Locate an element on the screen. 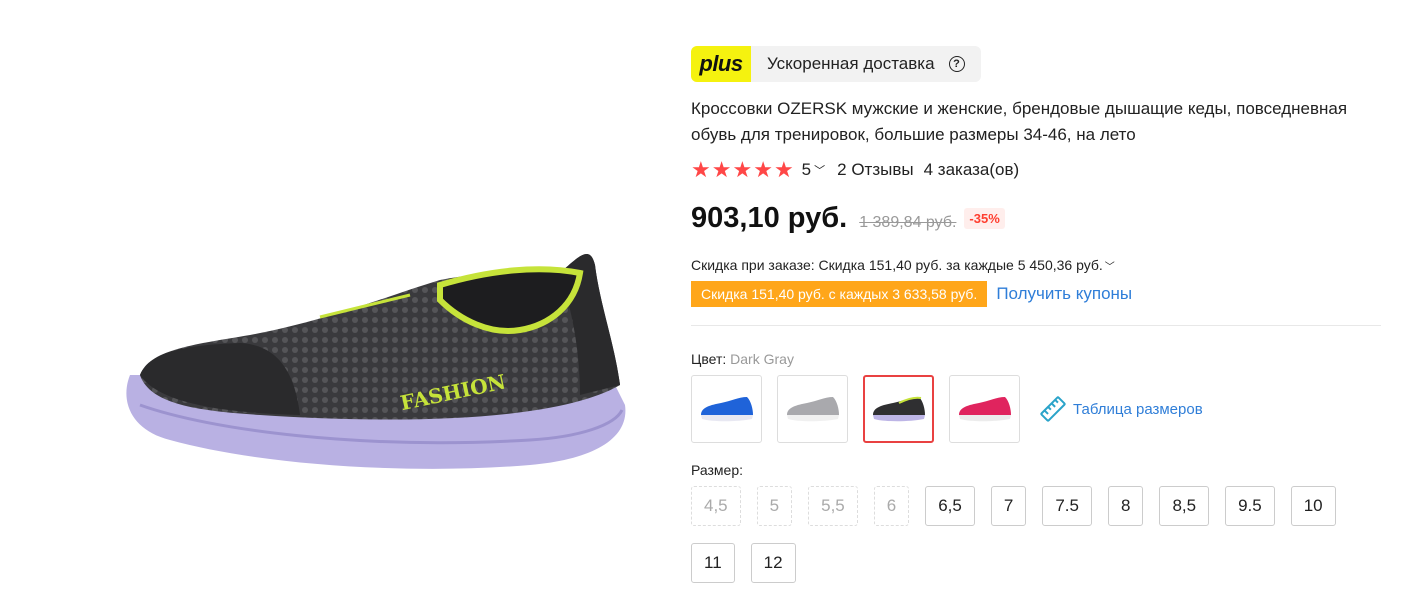 This screenshot has height=612, width=1401. size-option: 8 is located at coordinates (1125, 506).